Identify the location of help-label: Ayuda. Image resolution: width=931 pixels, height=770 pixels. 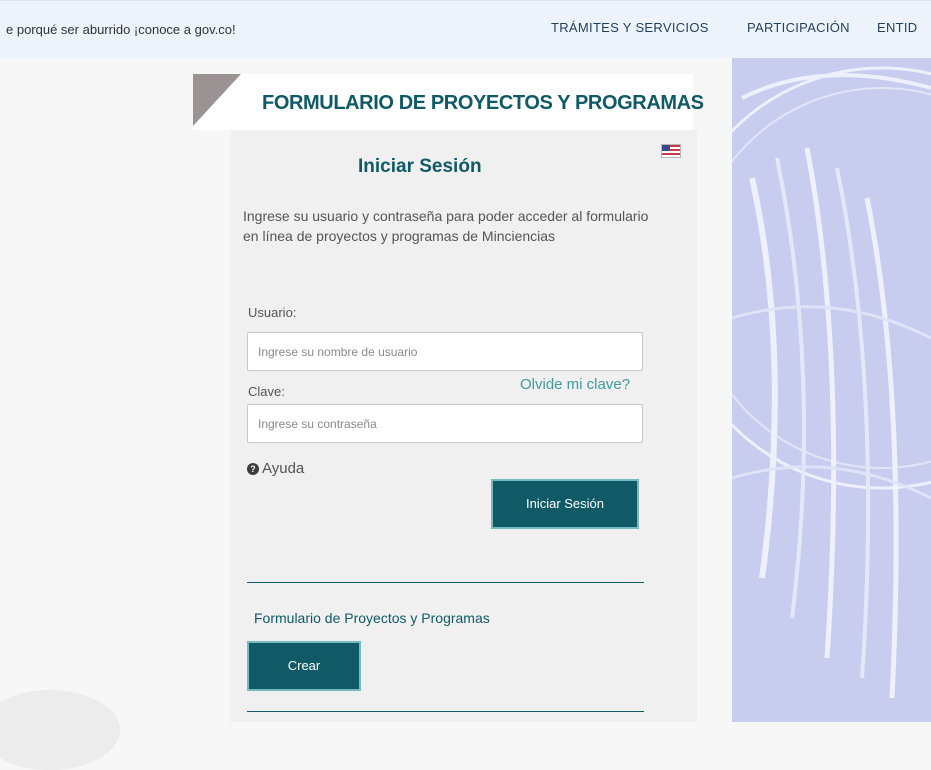
(283, 468).